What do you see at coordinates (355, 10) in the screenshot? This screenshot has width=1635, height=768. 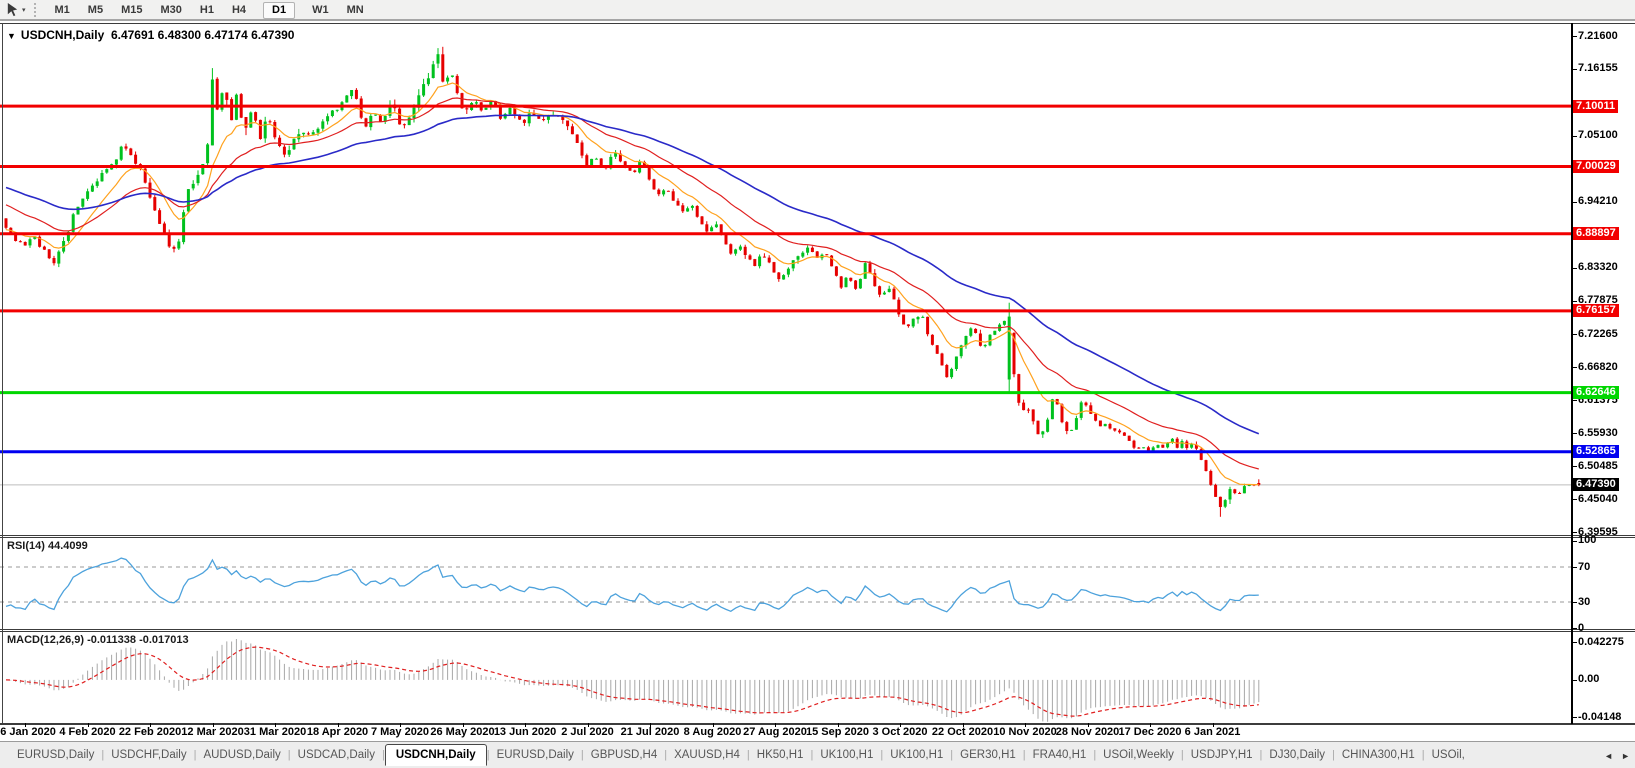 I see `timeframe-mn-button: MN` at bounding box center [355, 10].